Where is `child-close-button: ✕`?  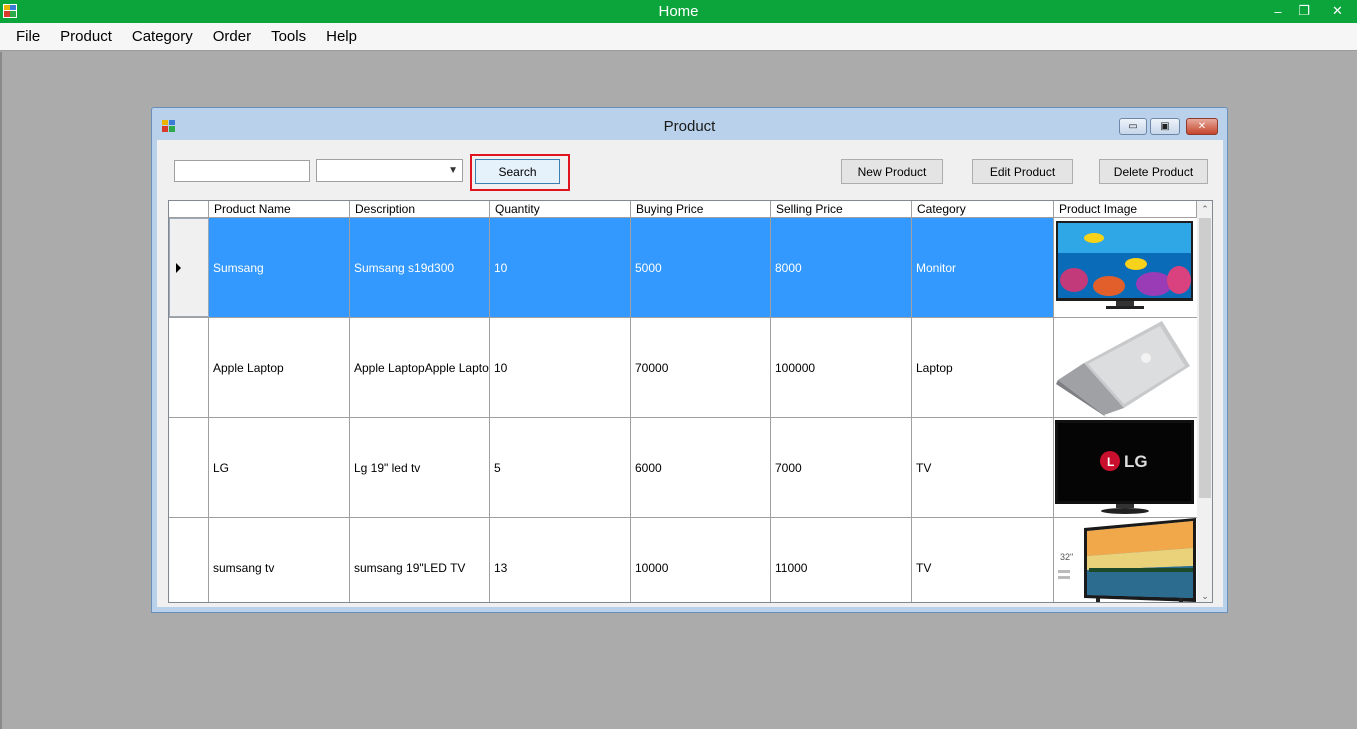 child-close-button: ✕ is located at coordinates (1202, 126).